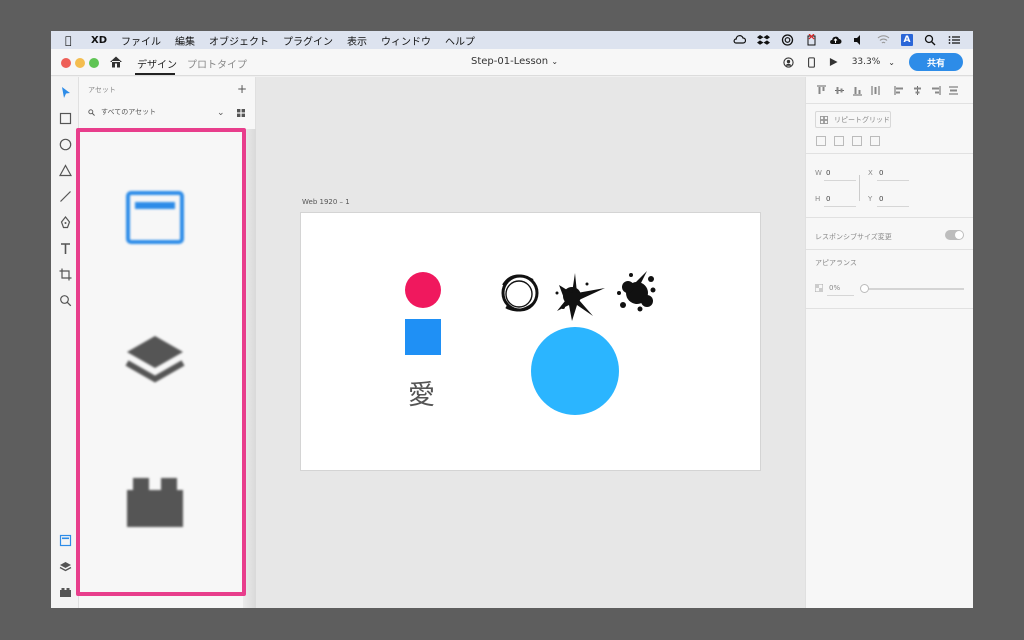 Image resolution: width=1024 pixels, height=640 pixels. I want to click on title-bar: デザイン プロトタイプ Step-01-Lesson ⌄ 33.3% ⌄ 共有, so click(512, 62).